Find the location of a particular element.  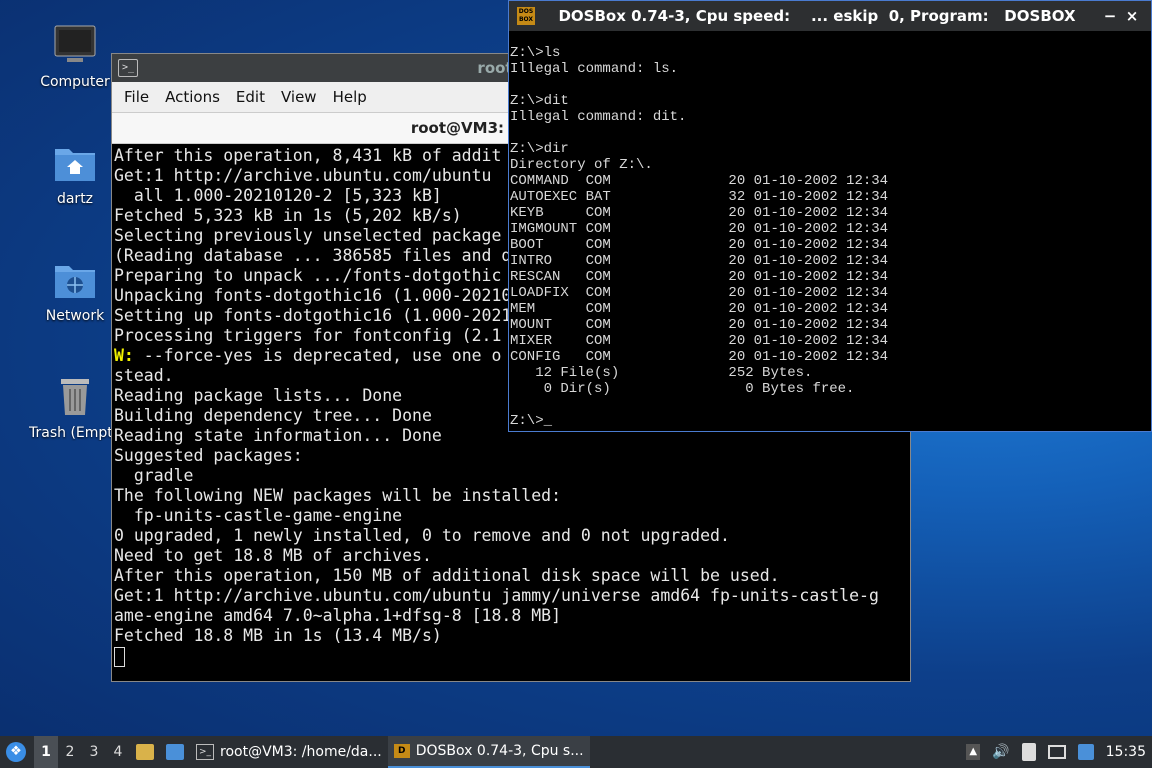

dosbox-line: BOOT COM 20 01-10-2002 12:34 is located at coordinates (699, 245).